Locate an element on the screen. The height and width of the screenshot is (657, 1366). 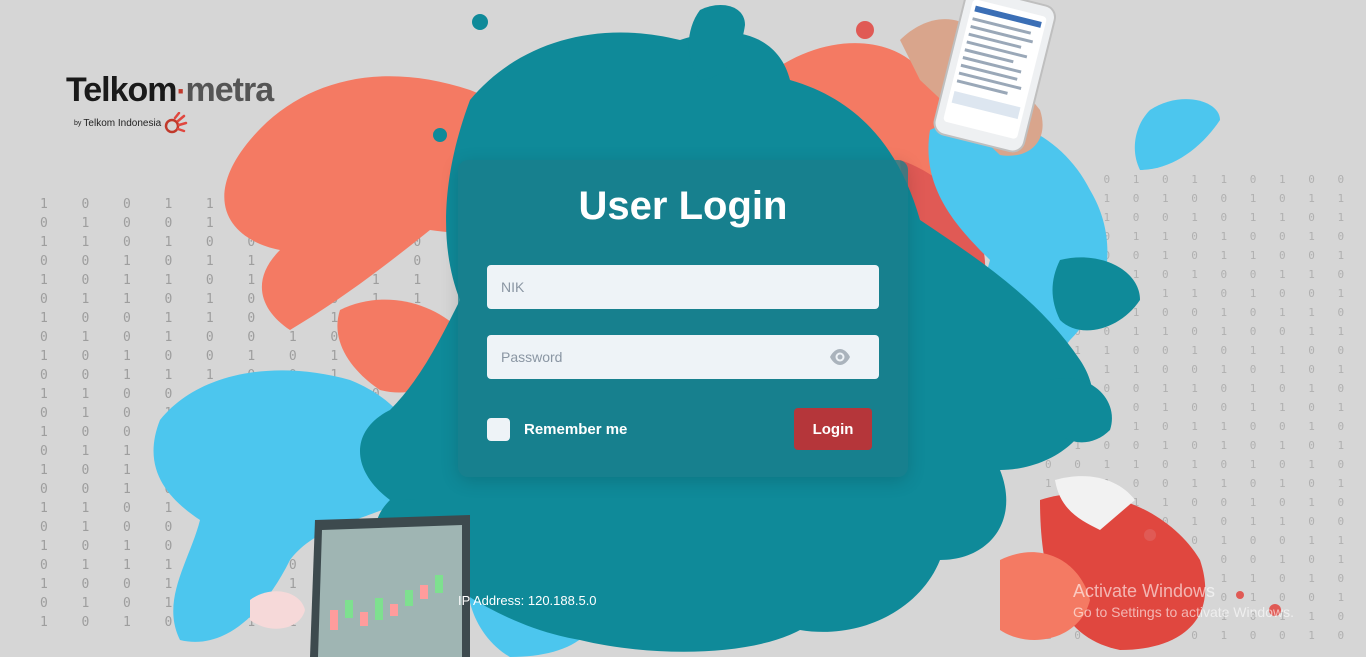
brand-logo: Telkom·metra by Telkom Indonesia is located at coordinates (170, 102).